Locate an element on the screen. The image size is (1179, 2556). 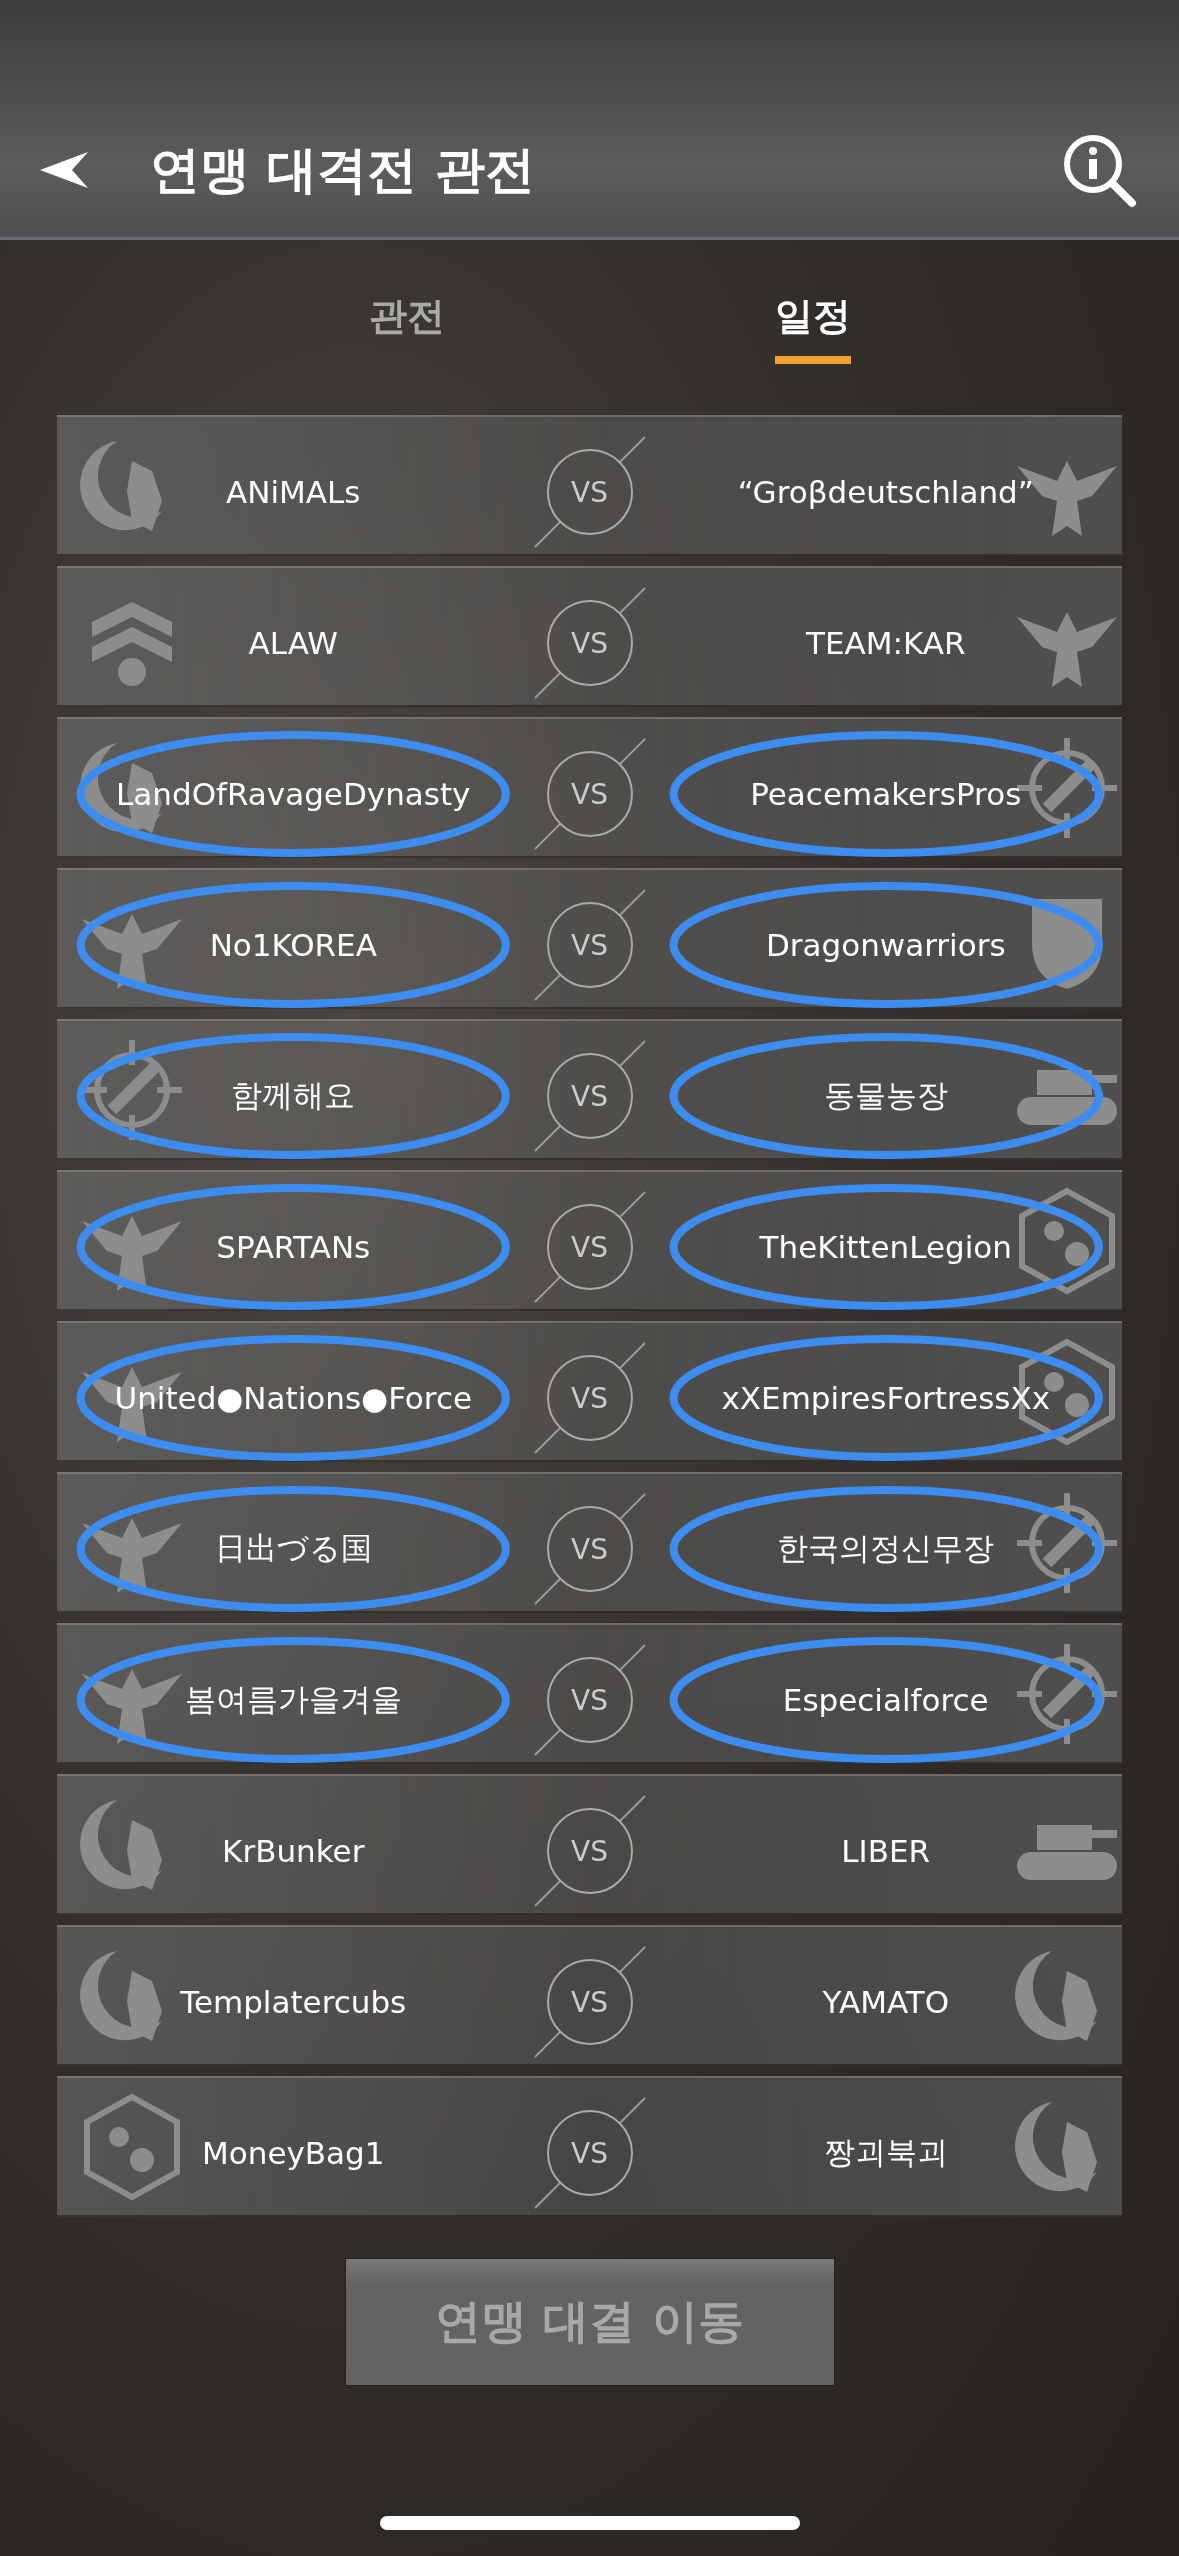
match-row: KrBunker VS LIBER is located at coordinates (589, 1844).